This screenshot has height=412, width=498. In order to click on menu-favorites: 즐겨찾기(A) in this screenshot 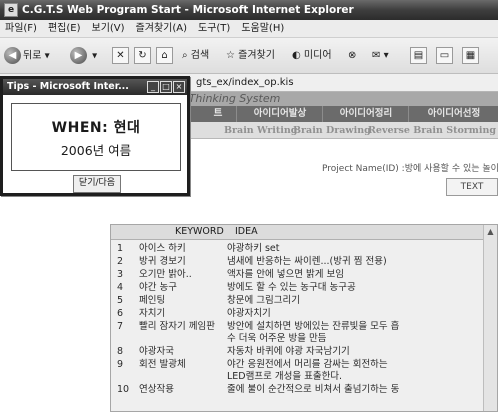, I will do `click(162, 28)`.